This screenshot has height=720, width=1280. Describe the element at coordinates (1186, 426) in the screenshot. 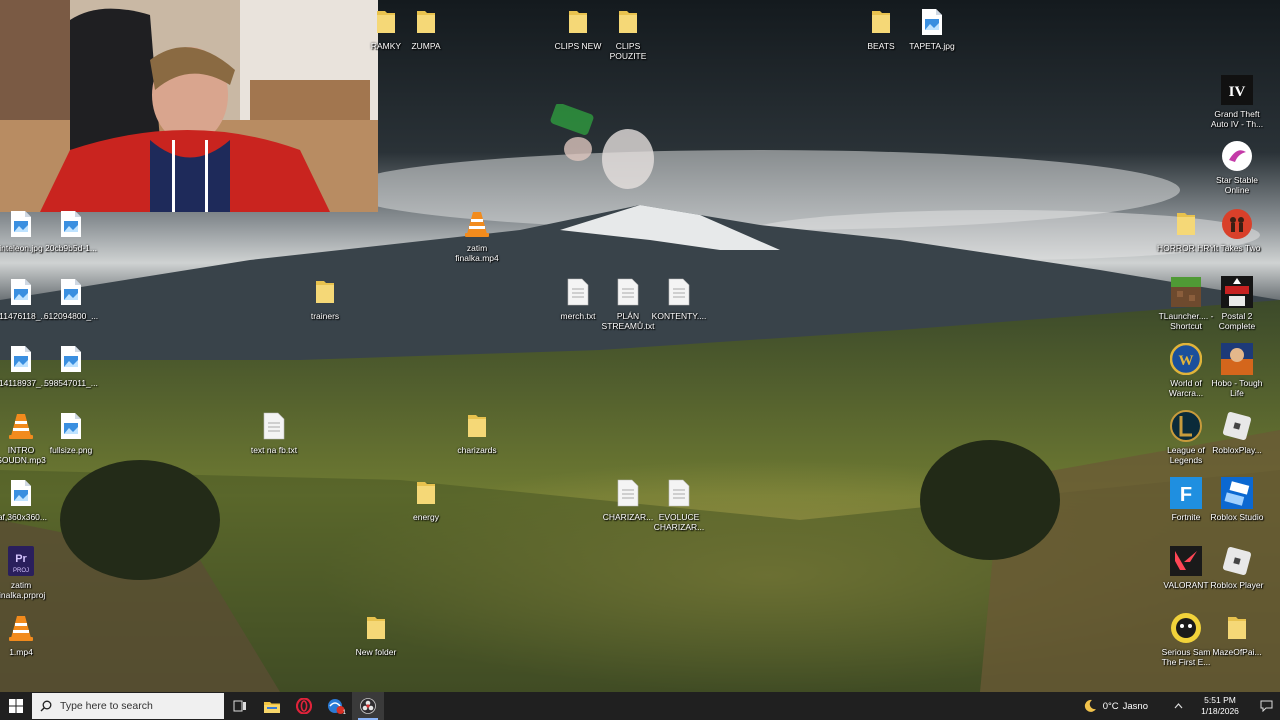

I see `lol-icon` at that location.